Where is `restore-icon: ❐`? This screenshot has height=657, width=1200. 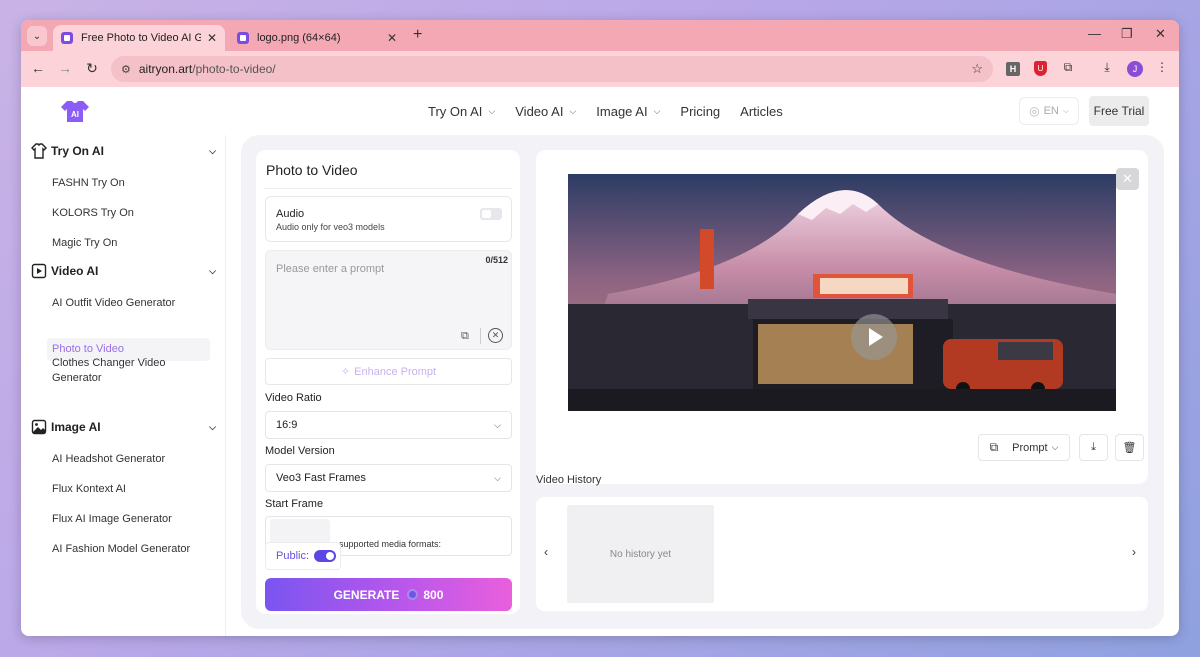 restore-icon: ❐ is located at coordinates (1127, 34).